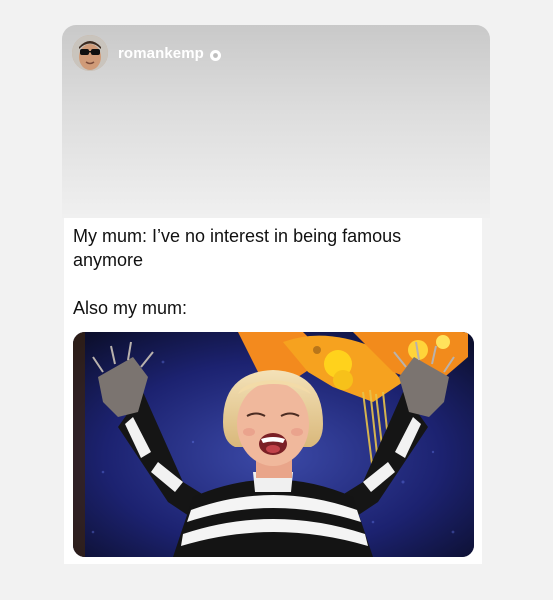 This screenshot has height=600, width=553. I want to click on avatar, so click(90, 53).